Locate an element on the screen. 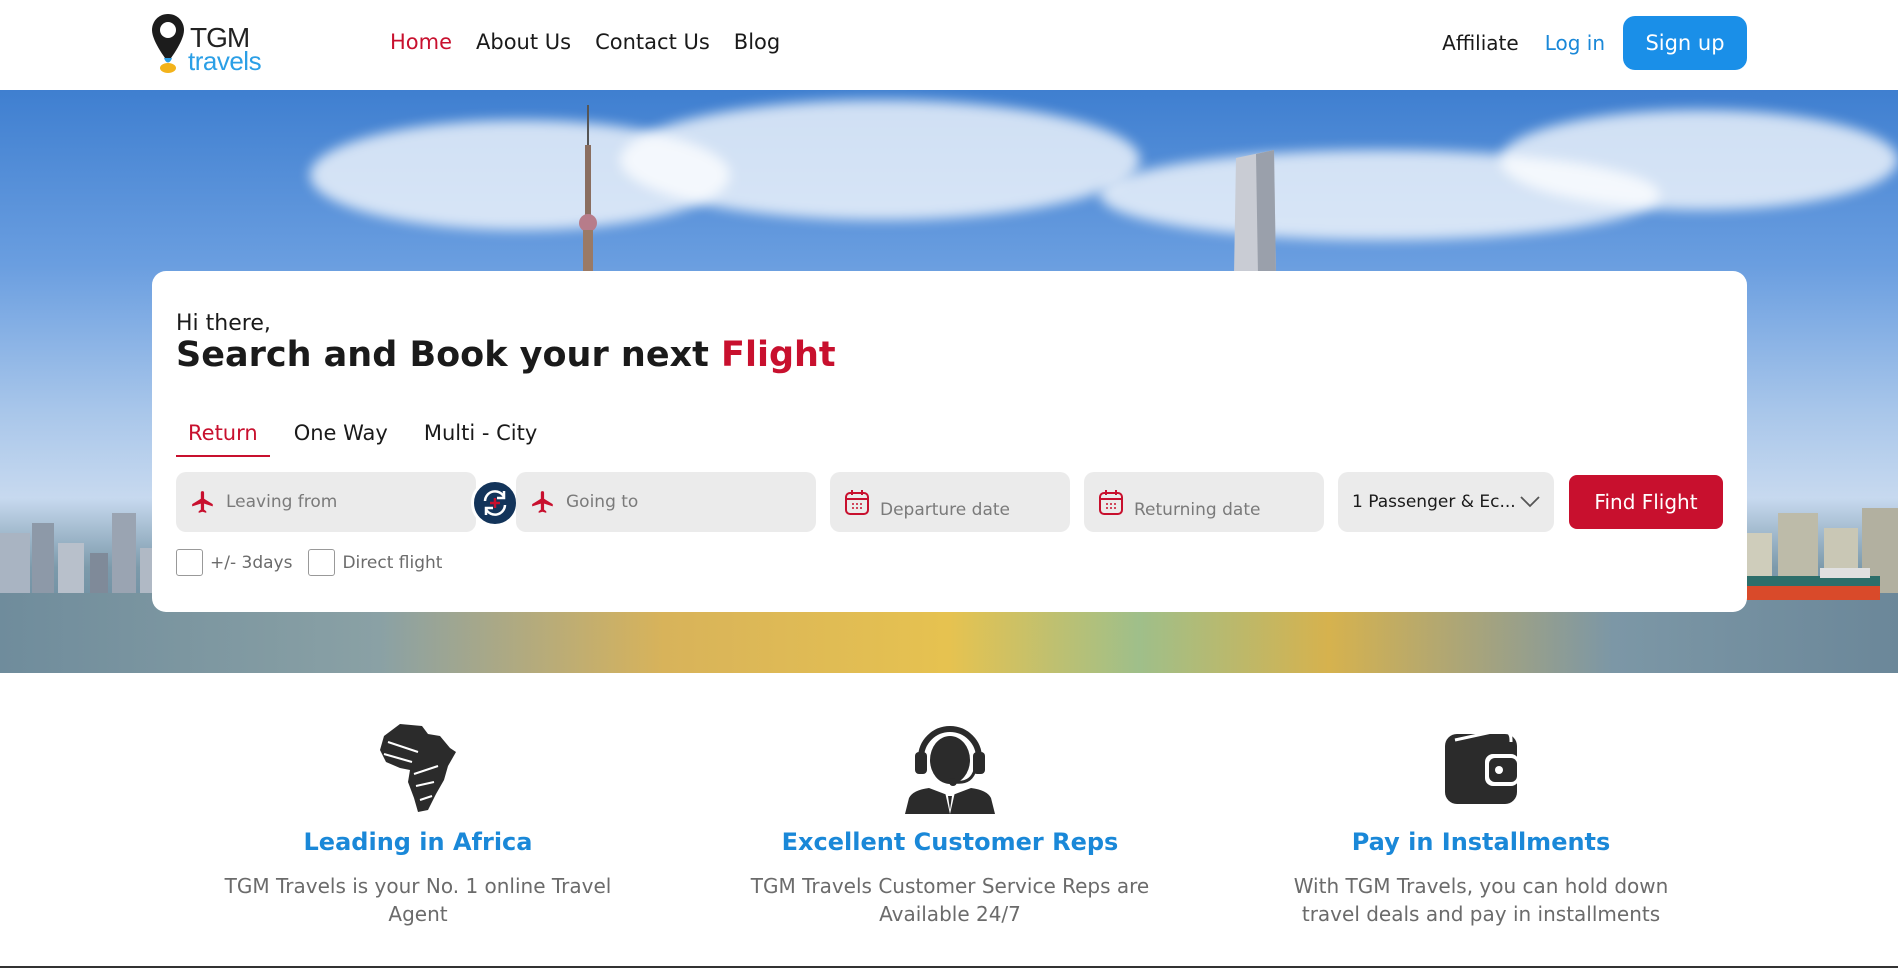  africa-map-icon is located at coordinates (418, 768).